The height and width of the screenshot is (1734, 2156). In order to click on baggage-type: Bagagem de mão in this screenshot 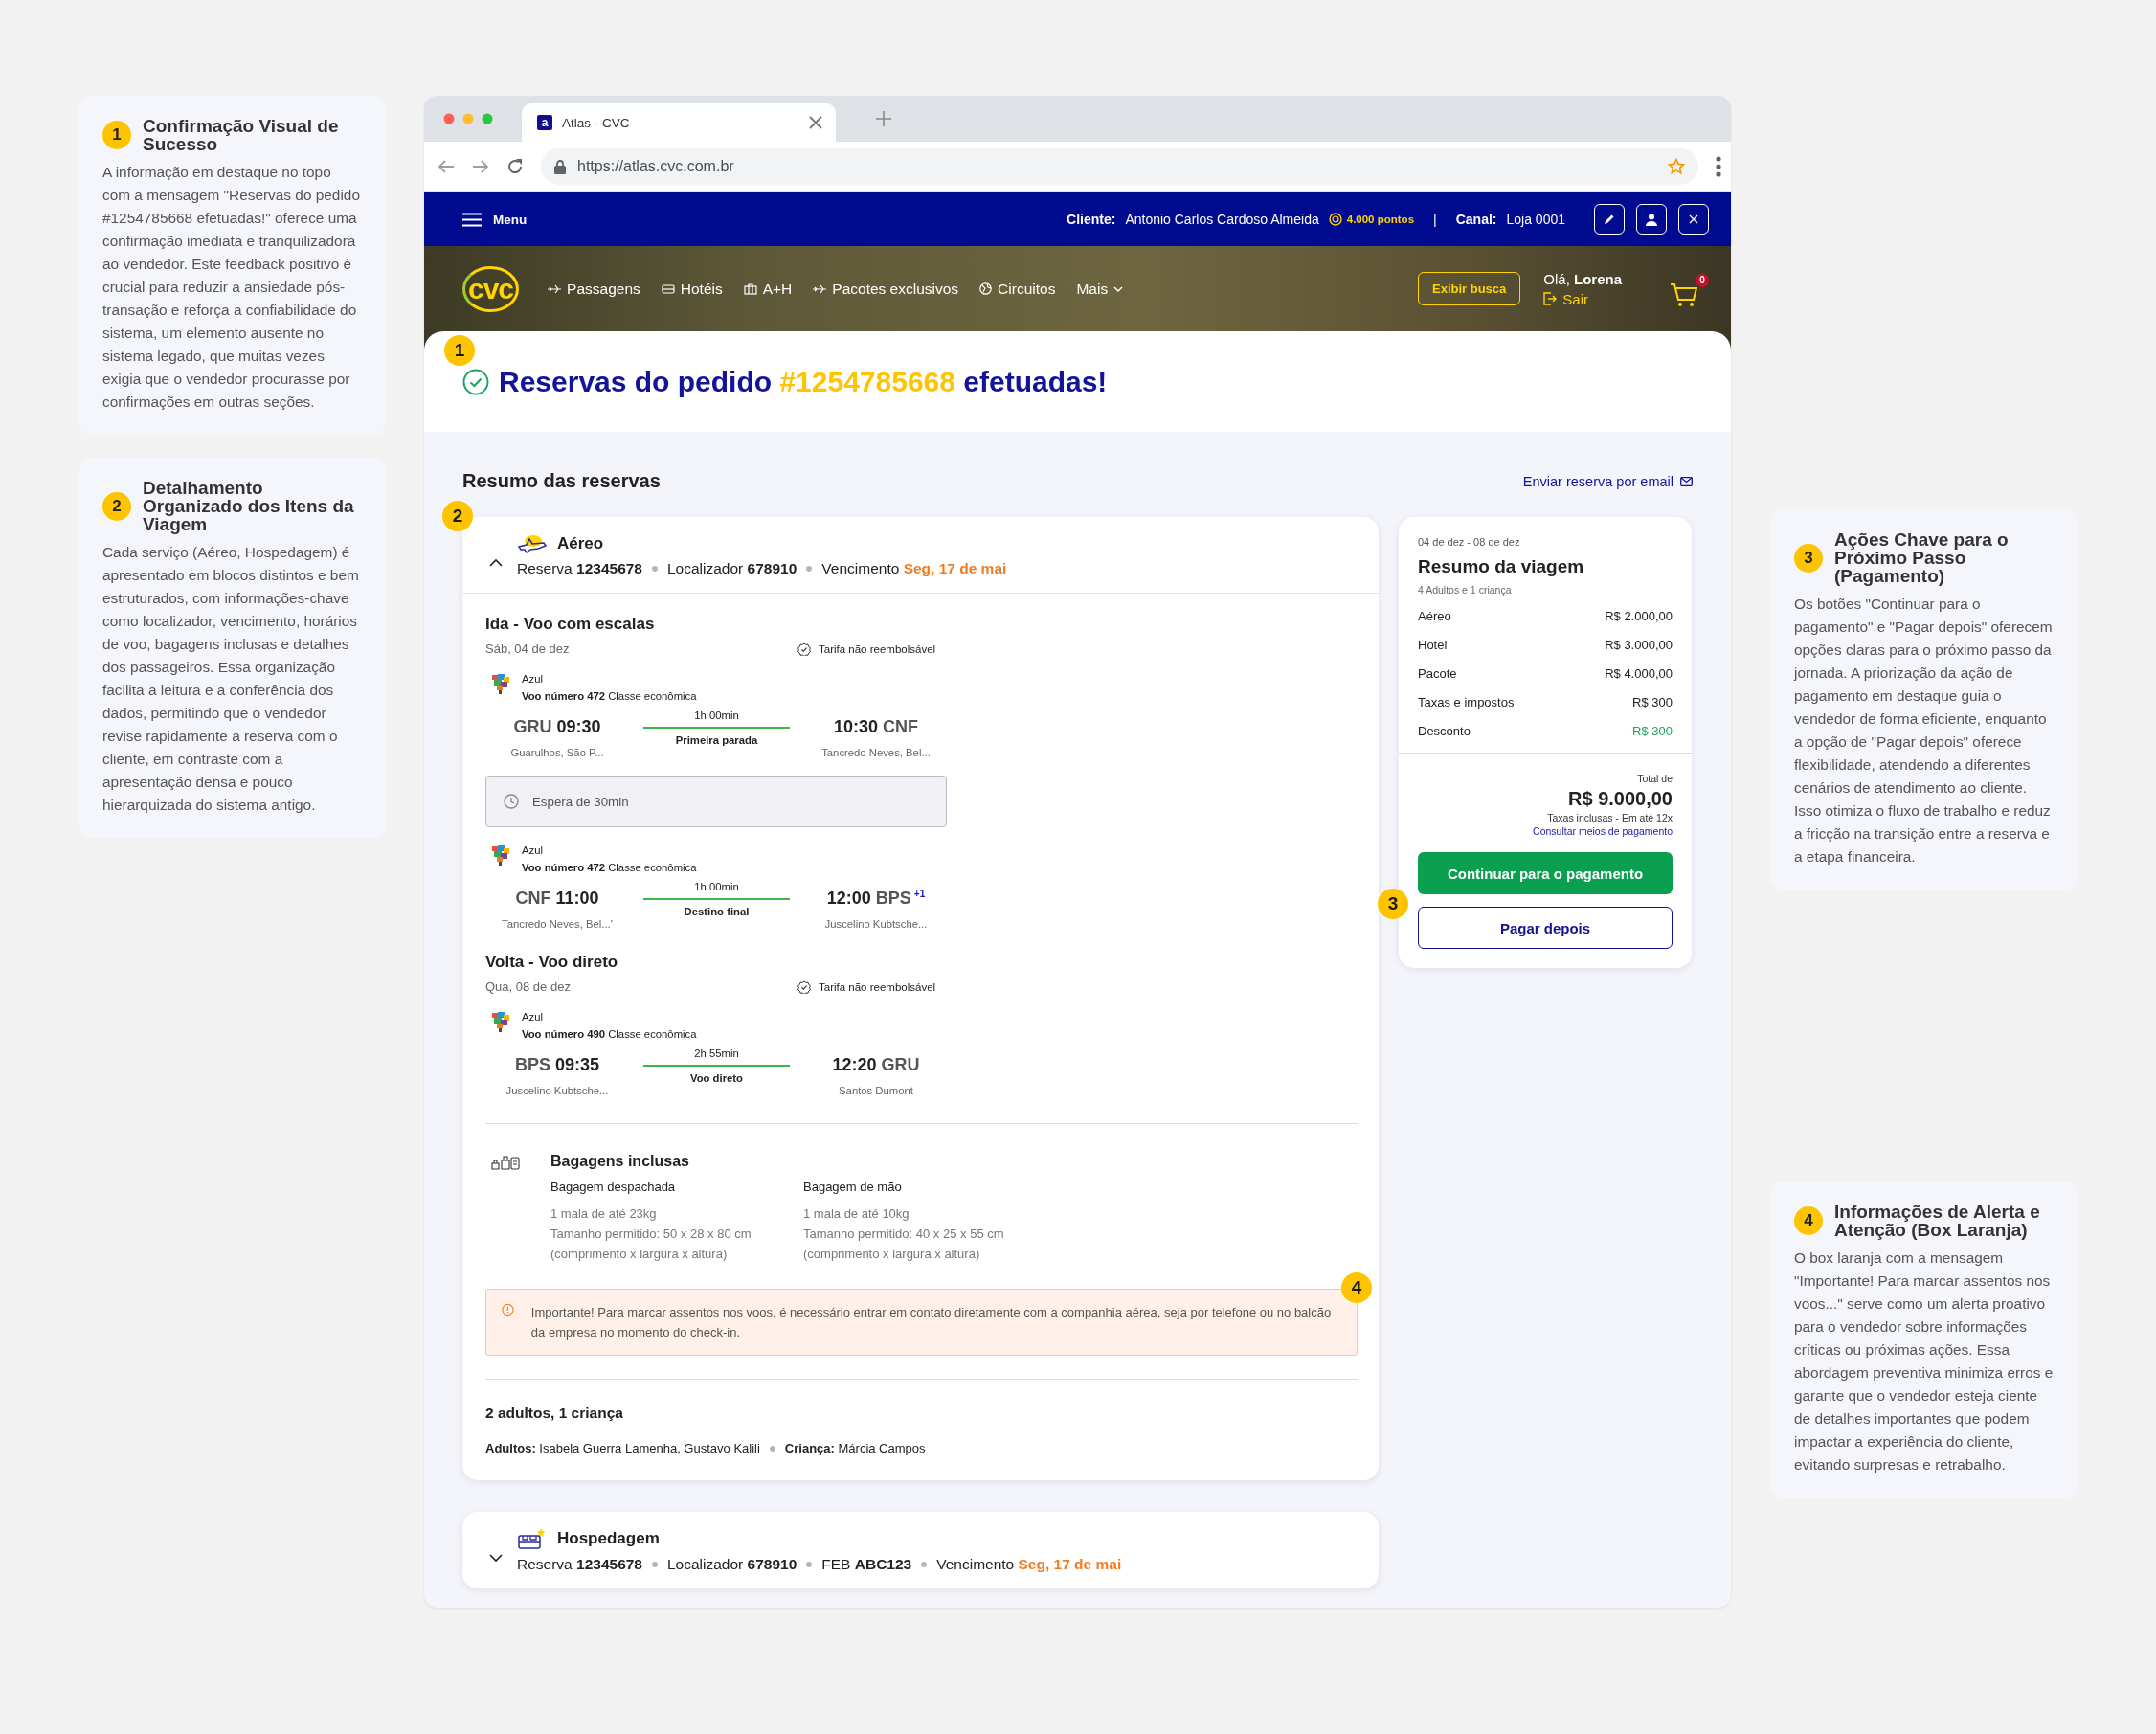, I will do `click(853, 1187)`.